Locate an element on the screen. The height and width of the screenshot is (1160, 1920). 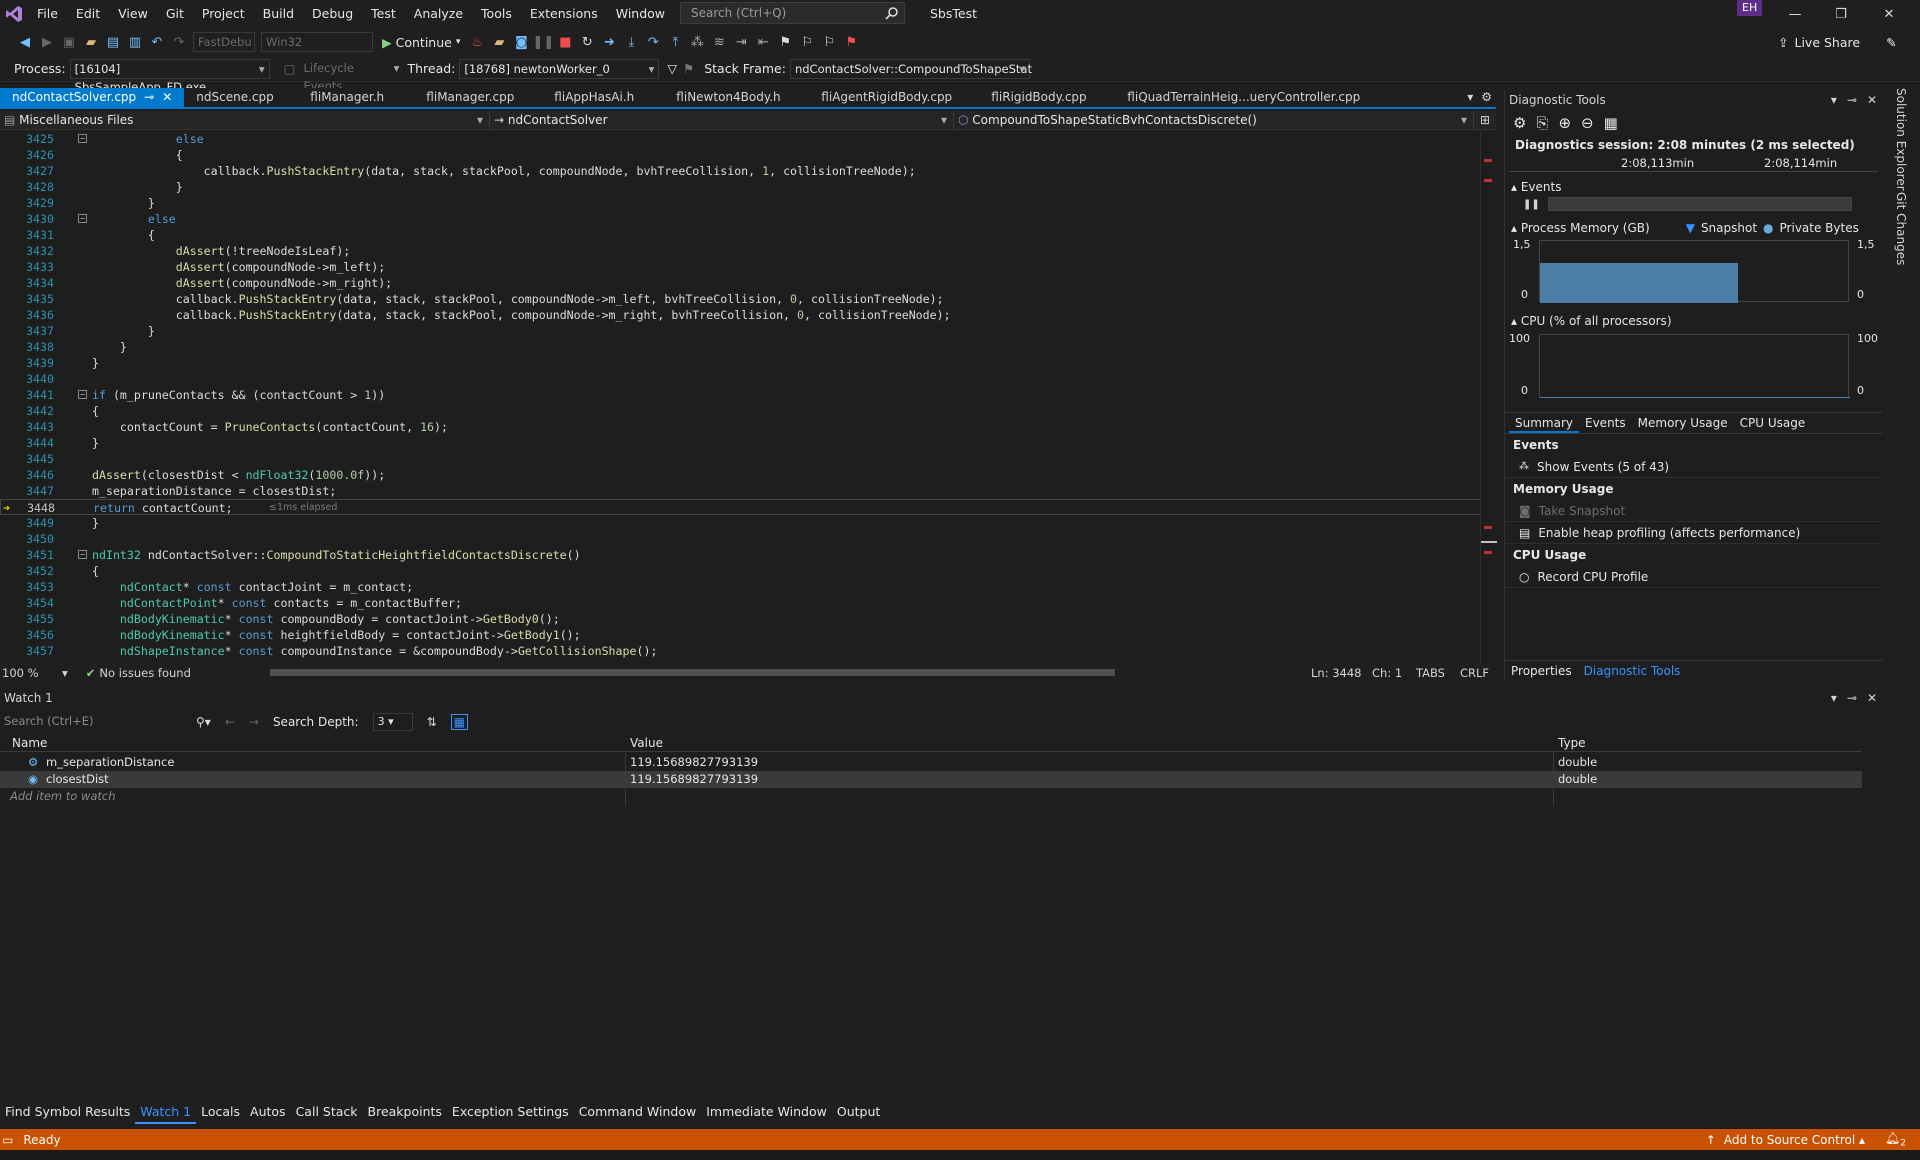
tab-diagnostic-tools: Diagnostic Tools is located at coordinates (1632, 671).